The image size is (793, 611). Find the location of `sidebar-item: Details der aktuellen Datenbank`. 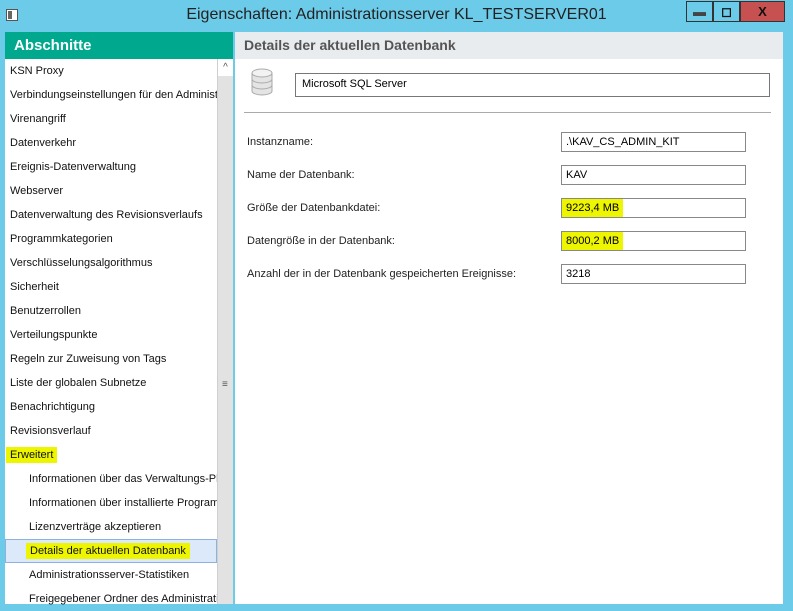

sidebar-item: Details der aktuellen Datenbank is located at coordinates (111, 551).